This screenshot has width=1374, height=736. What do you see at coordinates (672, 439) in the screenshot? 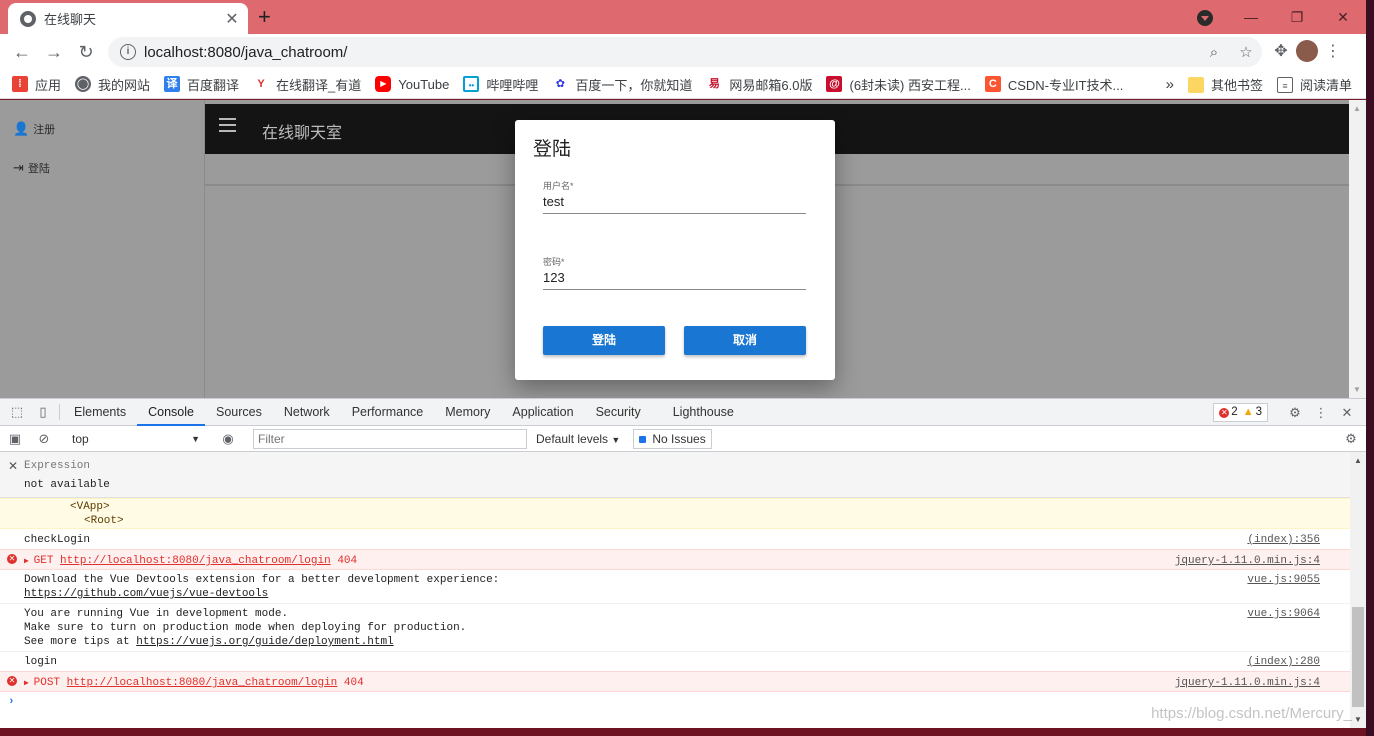
I see `issues-button: No Issues` at bounding box center [672, 439].